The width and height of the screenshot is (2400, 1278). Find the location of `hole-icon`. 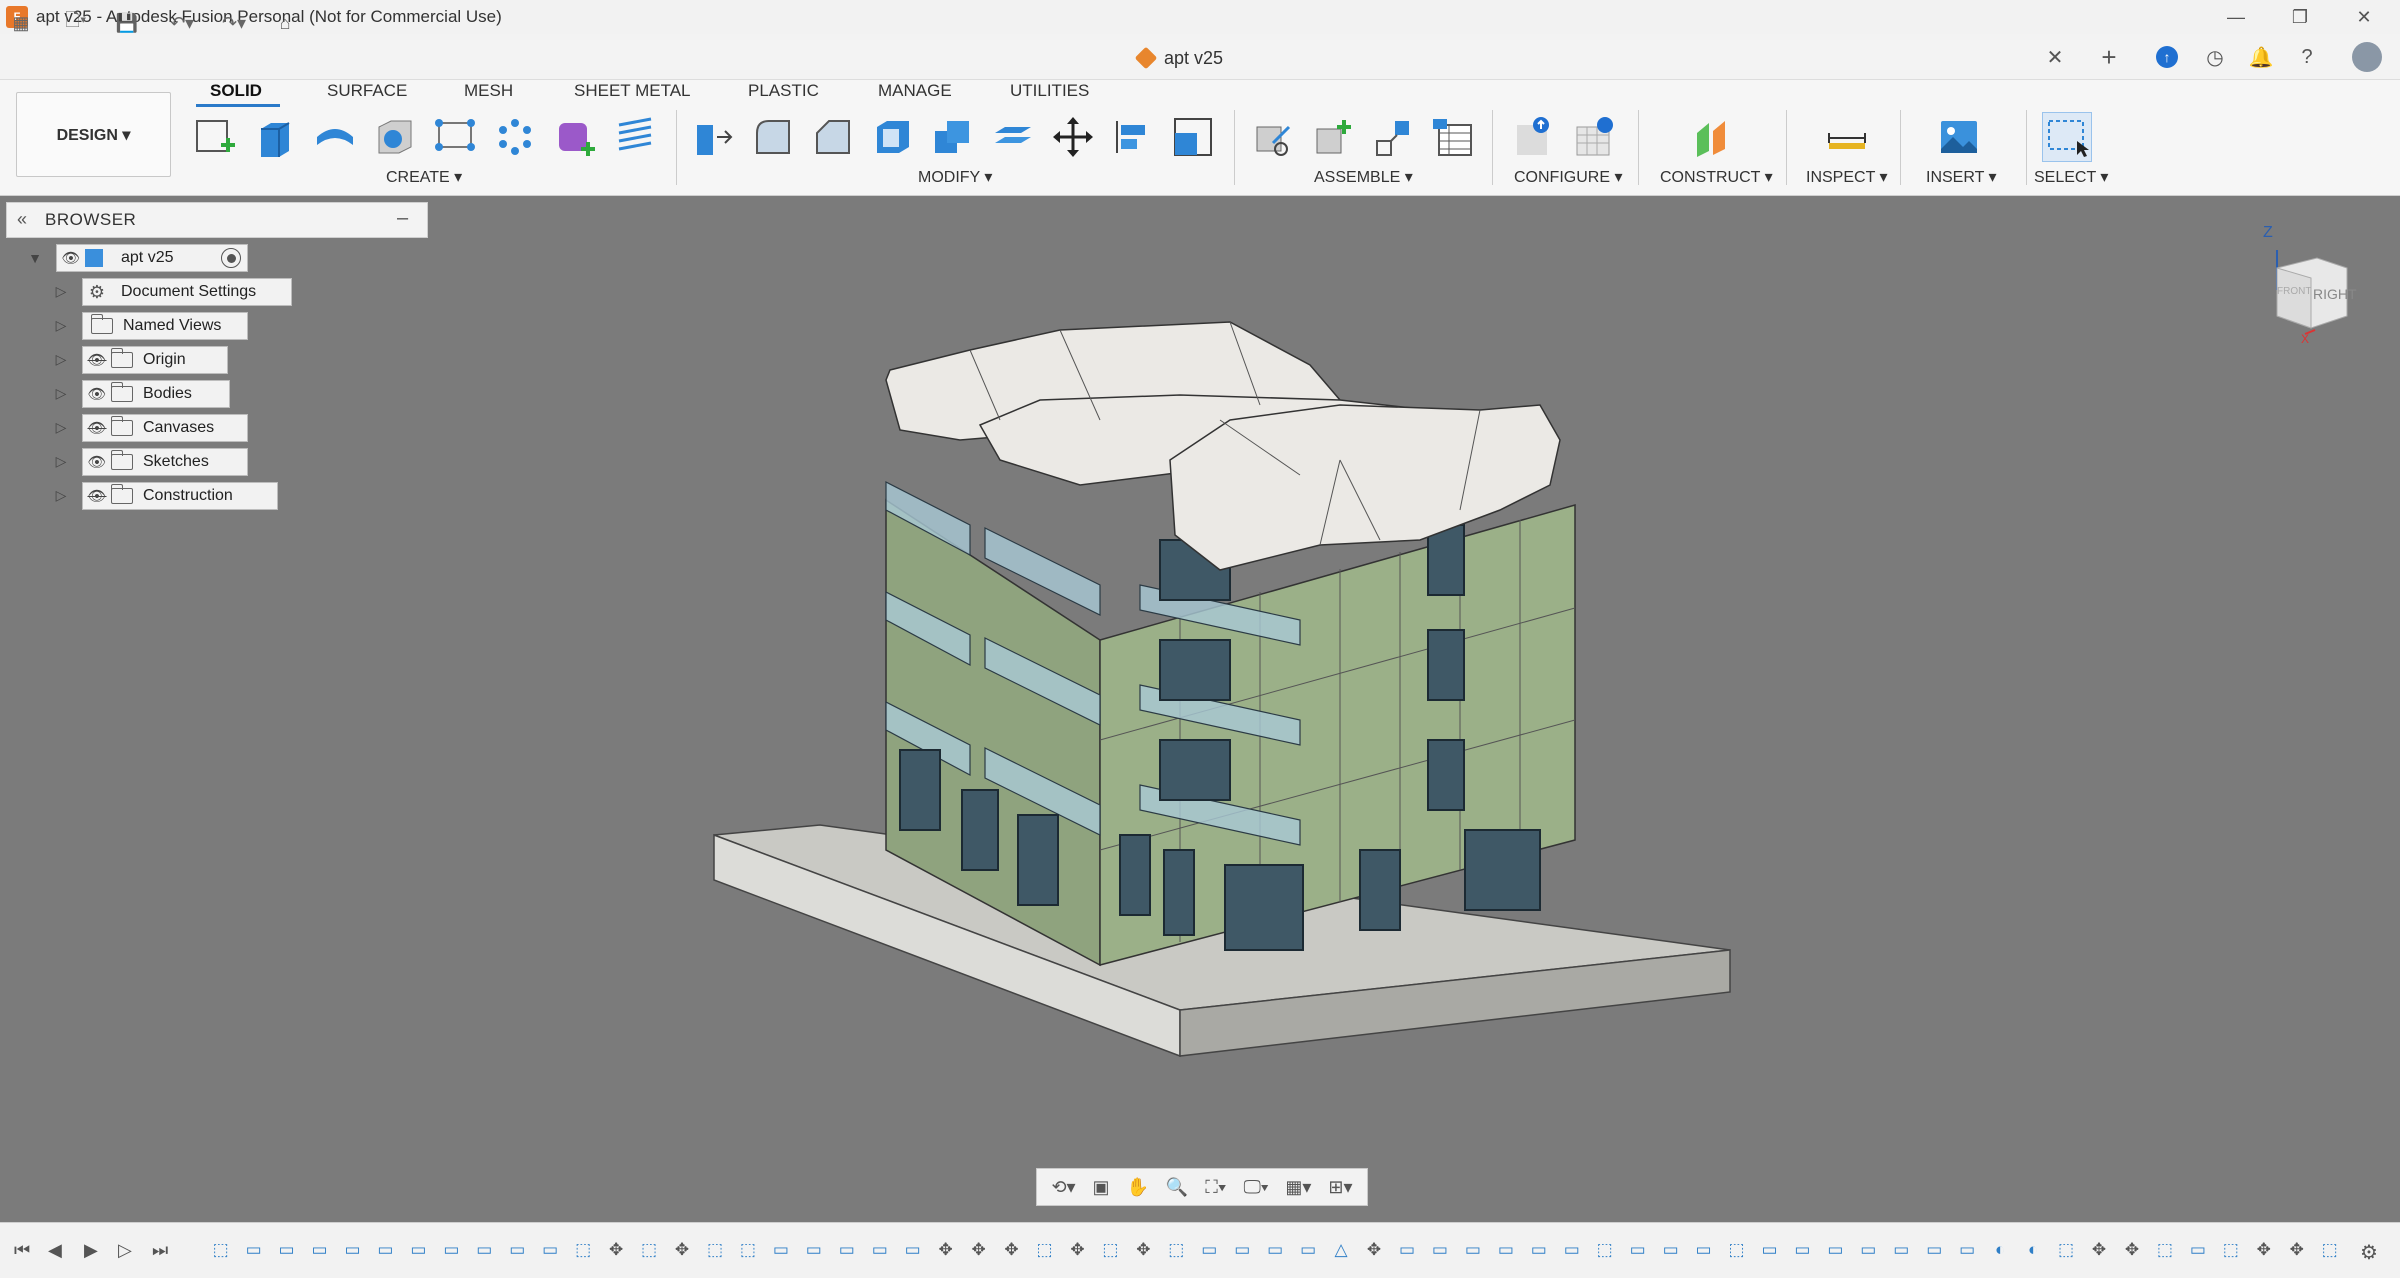

hole-icon is located at coordinates (395, 137).